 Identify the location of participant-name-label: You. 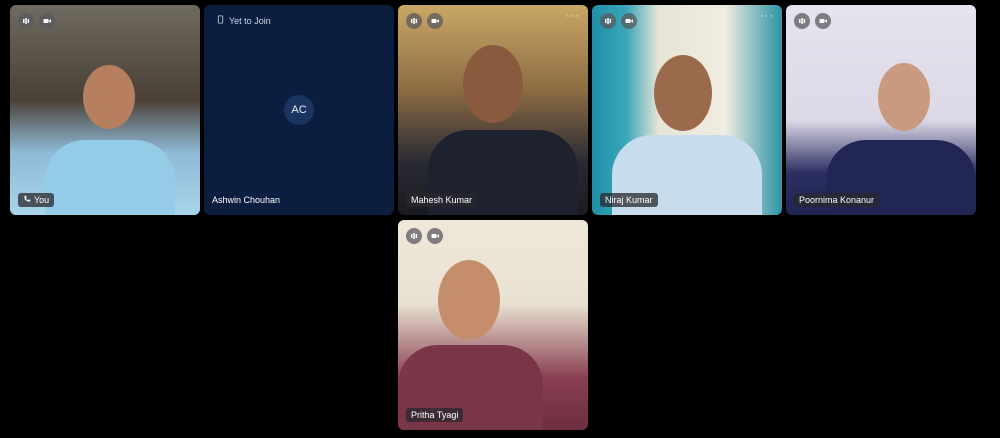
(36, 200).